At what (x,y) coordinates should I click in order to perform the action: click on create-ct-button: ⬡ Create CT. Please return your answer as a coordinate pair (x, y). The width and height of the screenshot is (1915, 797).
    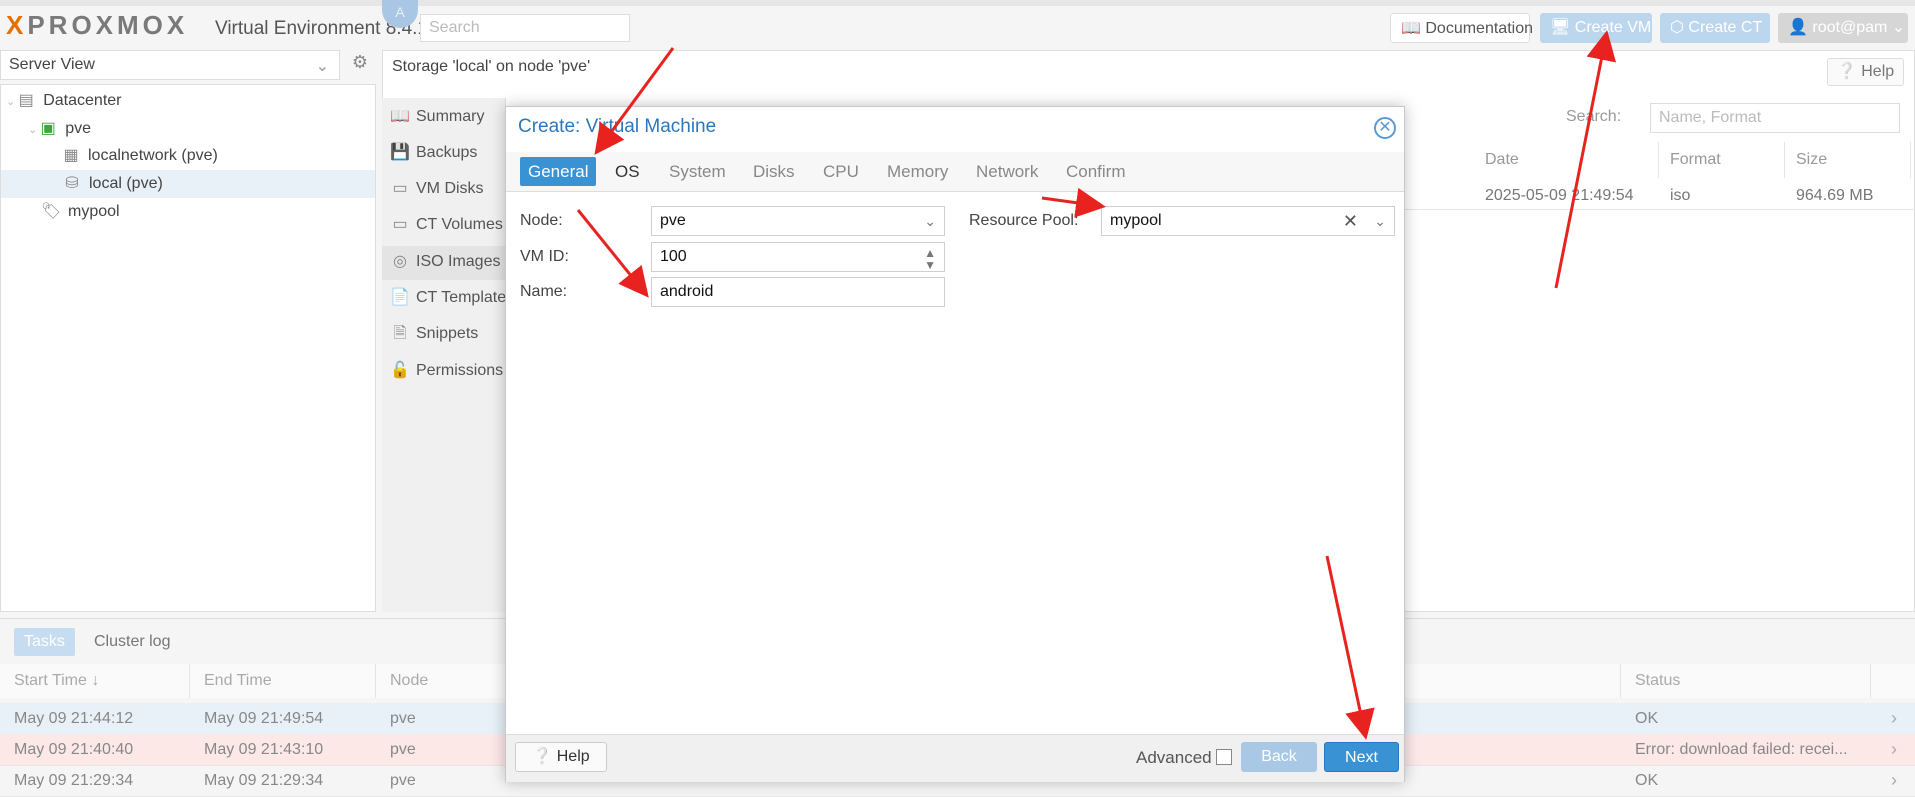
    Looking at the image, I should click on (1715, 28).